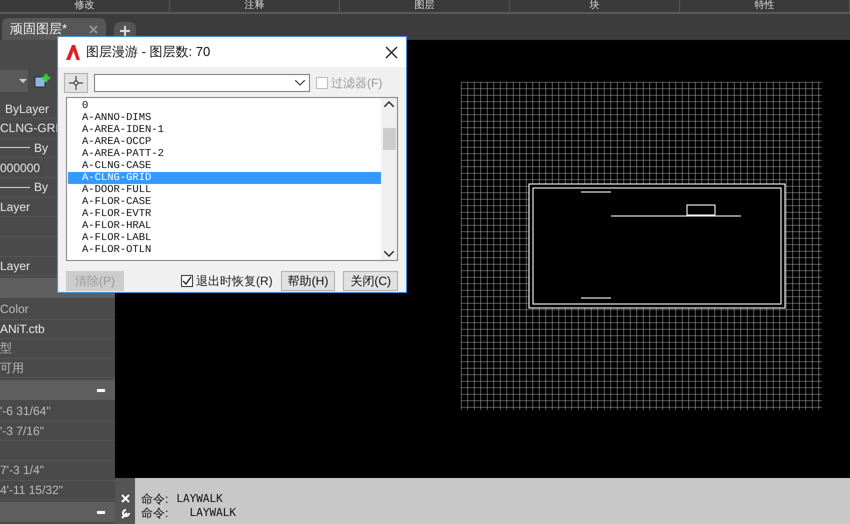 Image resolution: width=850 pixels, height=524 pixels. Describe the element at coordinates (25, 411) in the screenshot. I see `property-value: '-6 31/64"` at that location.